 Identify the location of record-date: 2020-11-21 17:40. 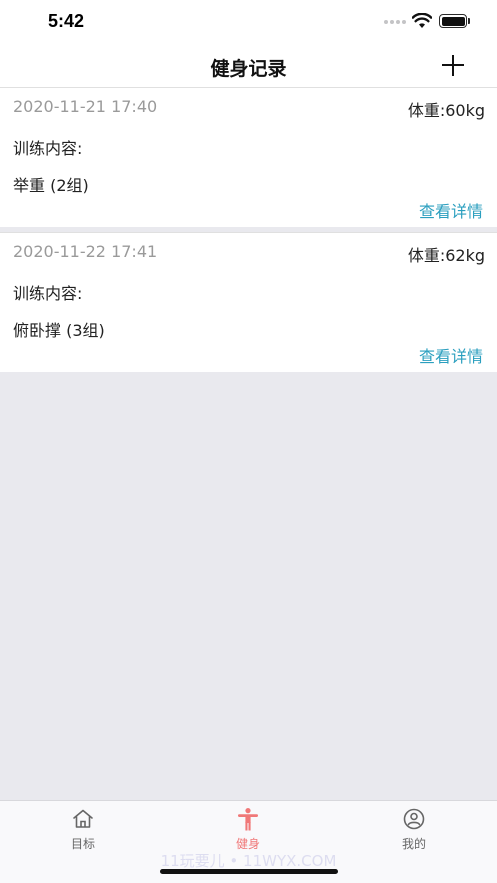
(85, 106).